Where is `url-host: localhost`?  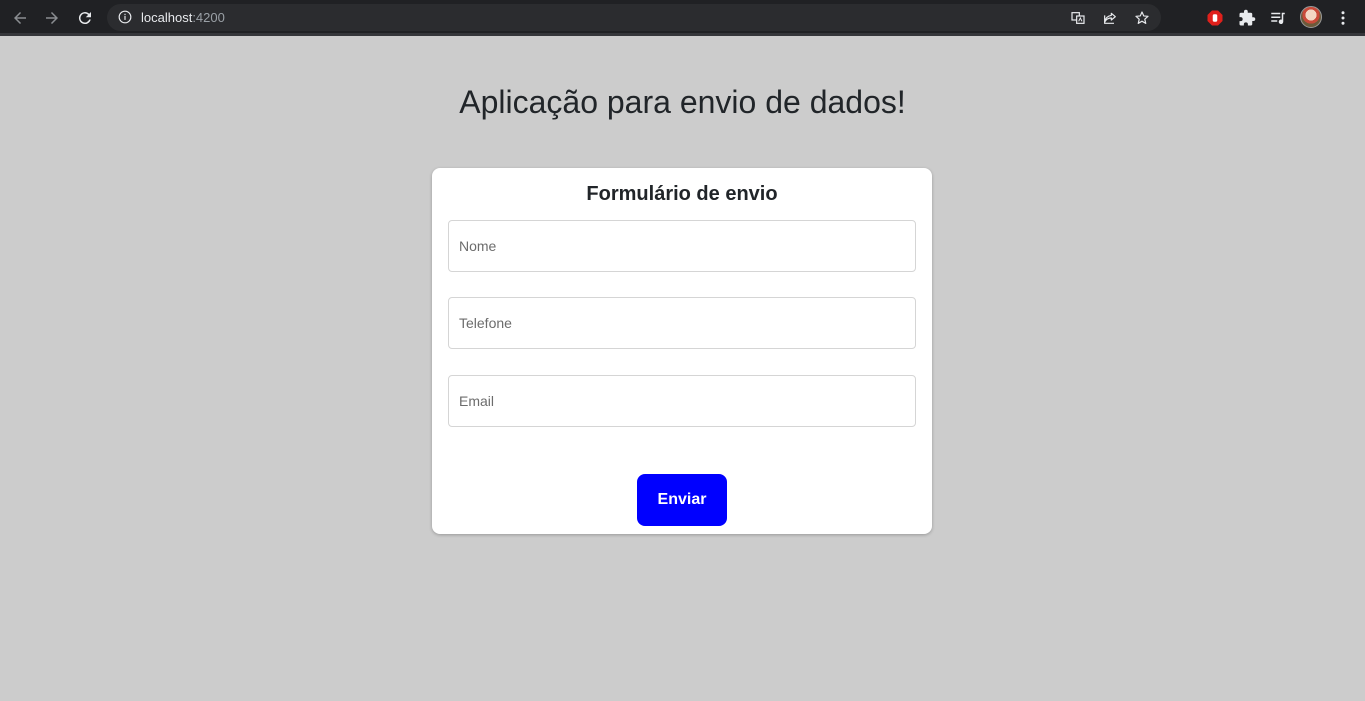
url-host: localhost is located at coordinates (167, 17).